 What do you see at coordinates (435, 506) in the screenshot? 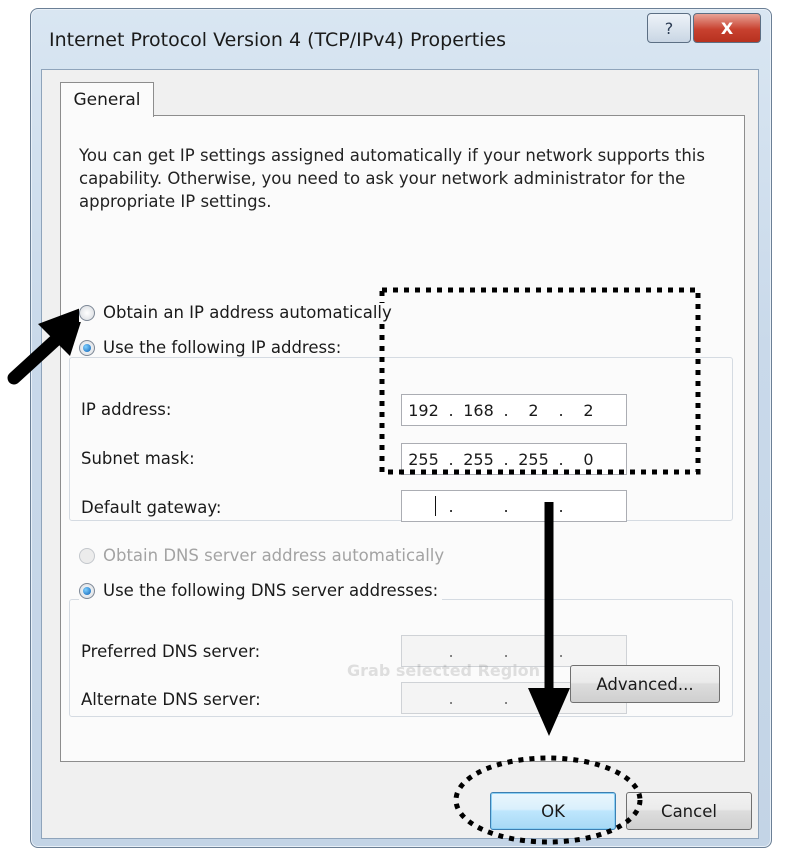
I see `text-cursor` at bounding box center [435, 506].